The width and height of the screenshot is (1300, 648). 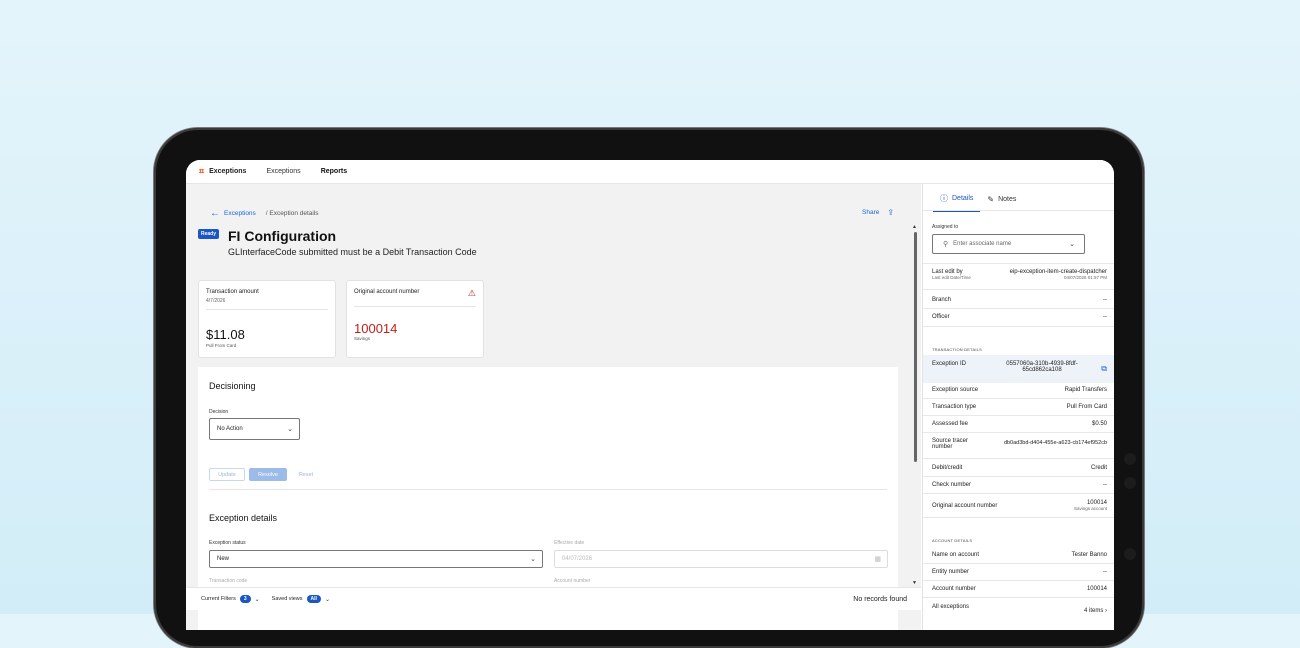 What do you see at coordinates (1019, 468) in the screenshot?
I see `debit-credit-row: Debit/credit Credit` at bounding box center [1019, 468].